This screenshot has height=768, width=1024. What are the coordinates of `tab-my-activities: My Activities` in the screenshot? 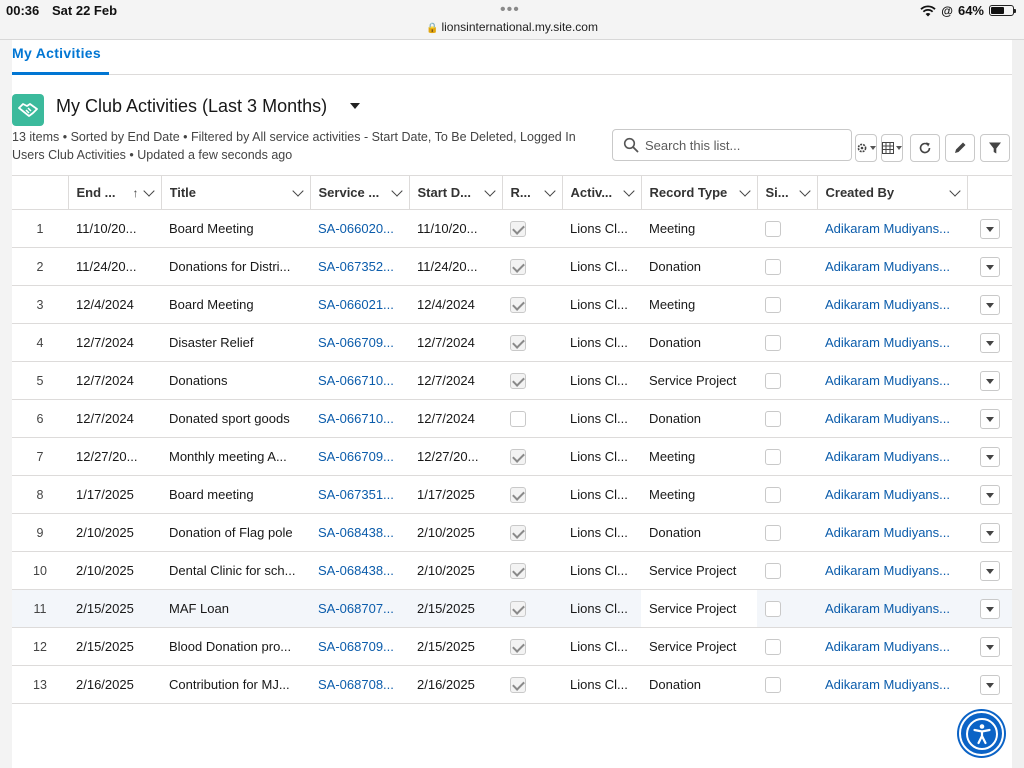 It's located at (60, 60).